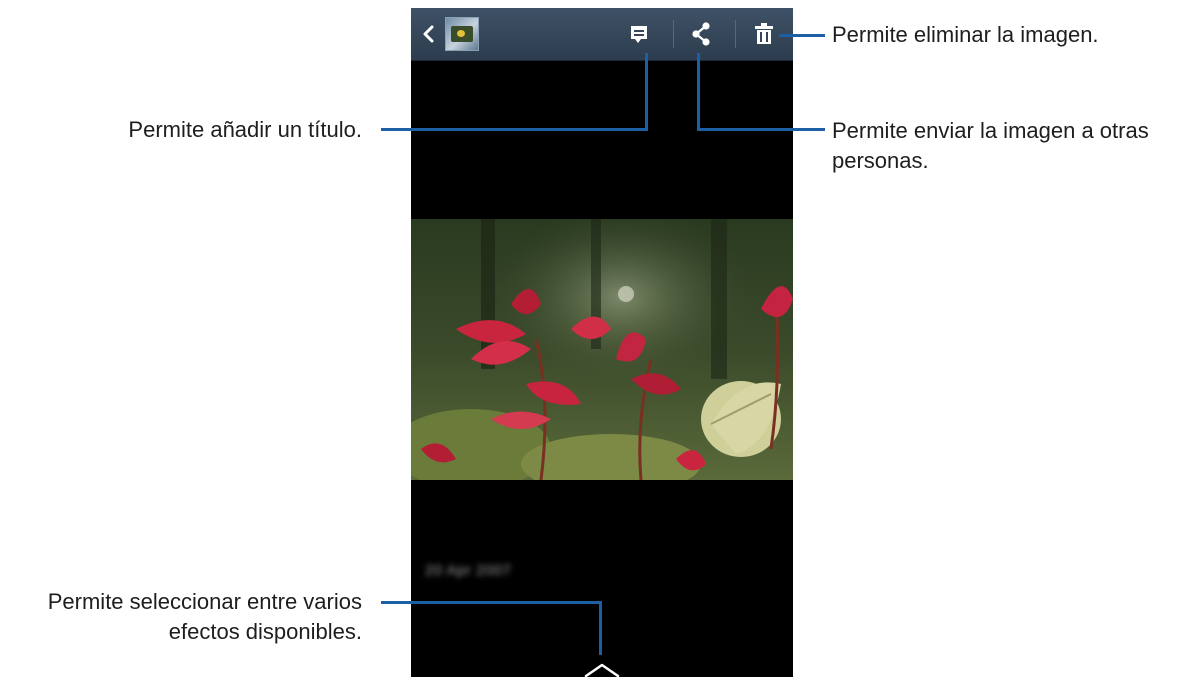 This screenshot has width=1203, height=677. I want to click on callout-line-delete, so click(802, 35).